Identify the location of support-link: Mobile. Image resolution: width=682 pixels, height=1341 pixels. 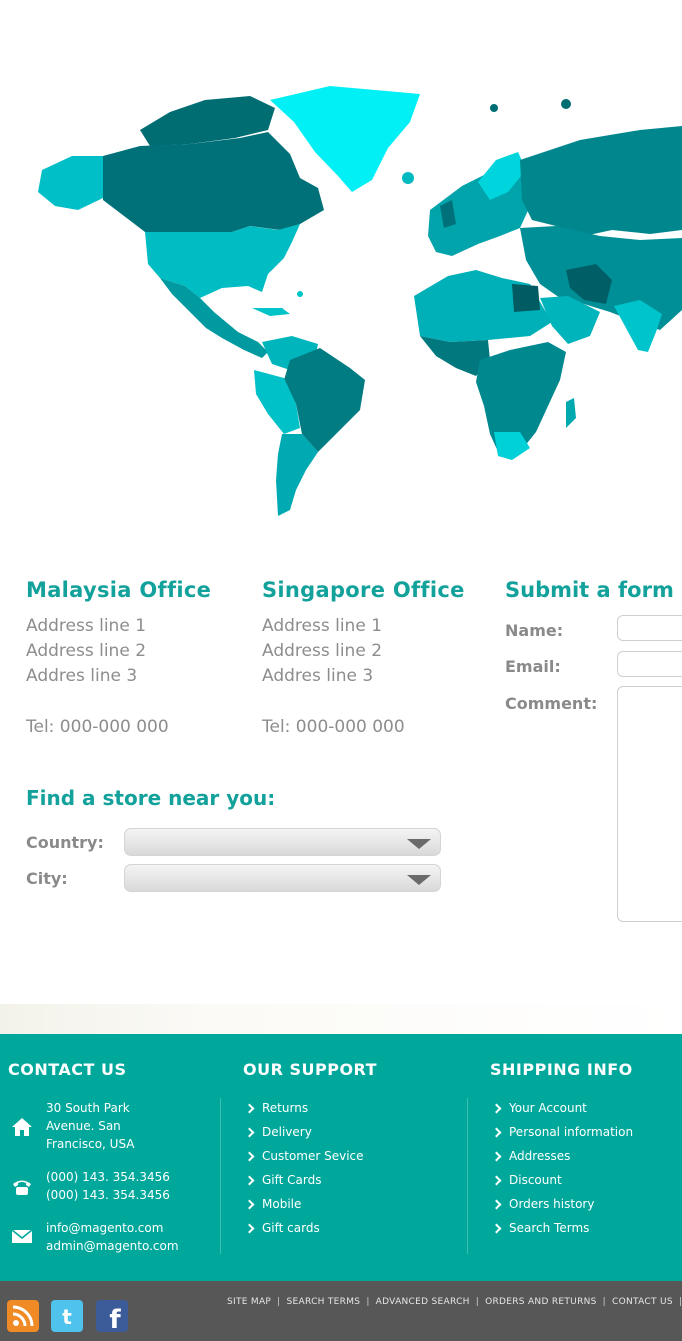
(273, 1204).